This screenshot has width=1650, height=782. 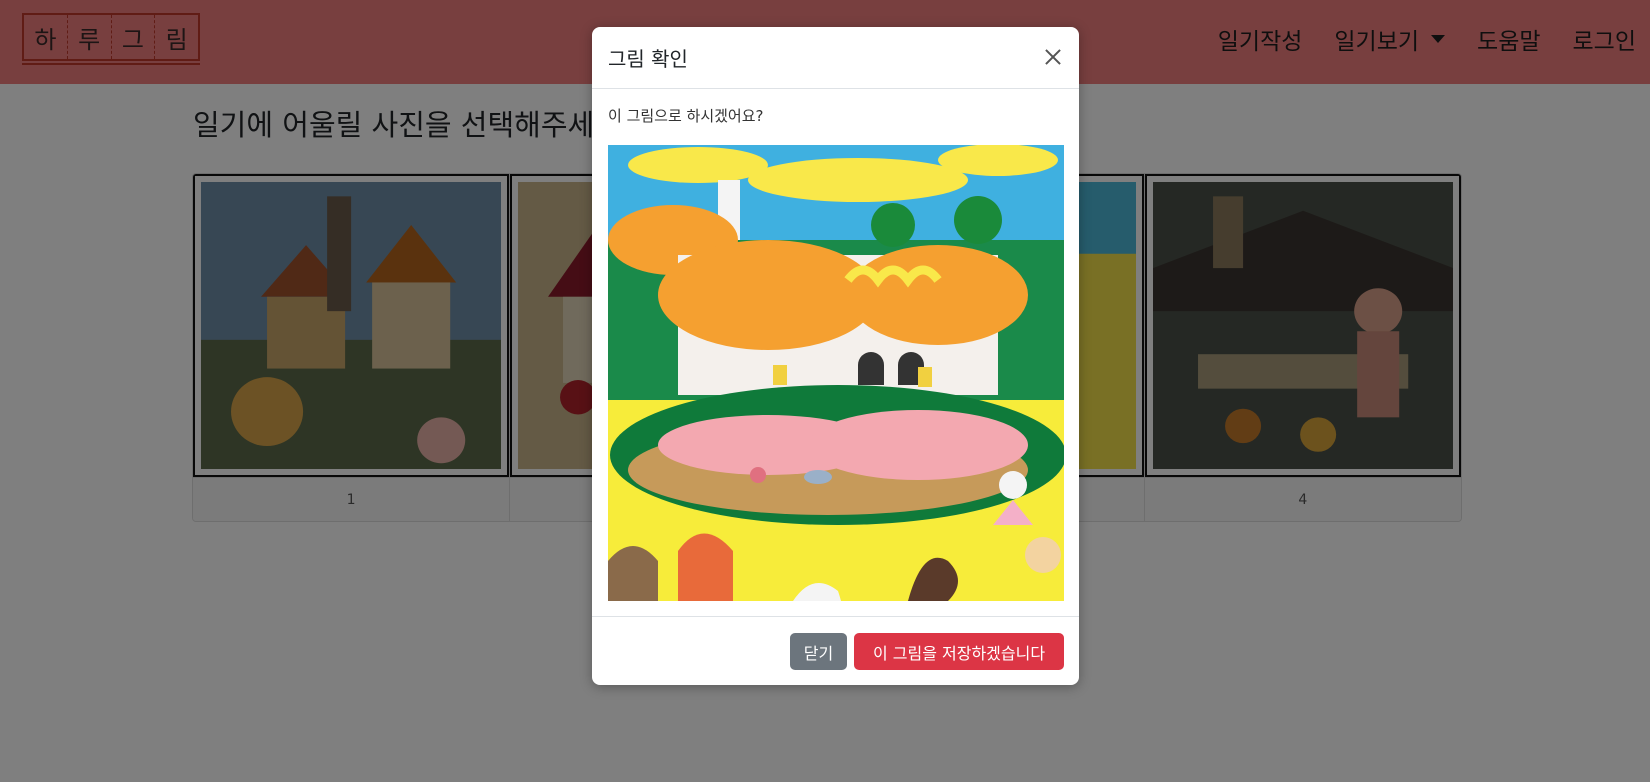 I want to click on close-button: 닫기, so click(x=818, y=651).